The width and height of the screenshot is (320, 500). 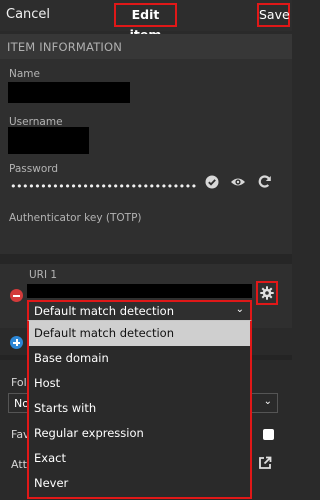 What do you see at coordinates (273, 15) in the screenshot?
I see `save-button: Save` at bounding box center [273, 15].